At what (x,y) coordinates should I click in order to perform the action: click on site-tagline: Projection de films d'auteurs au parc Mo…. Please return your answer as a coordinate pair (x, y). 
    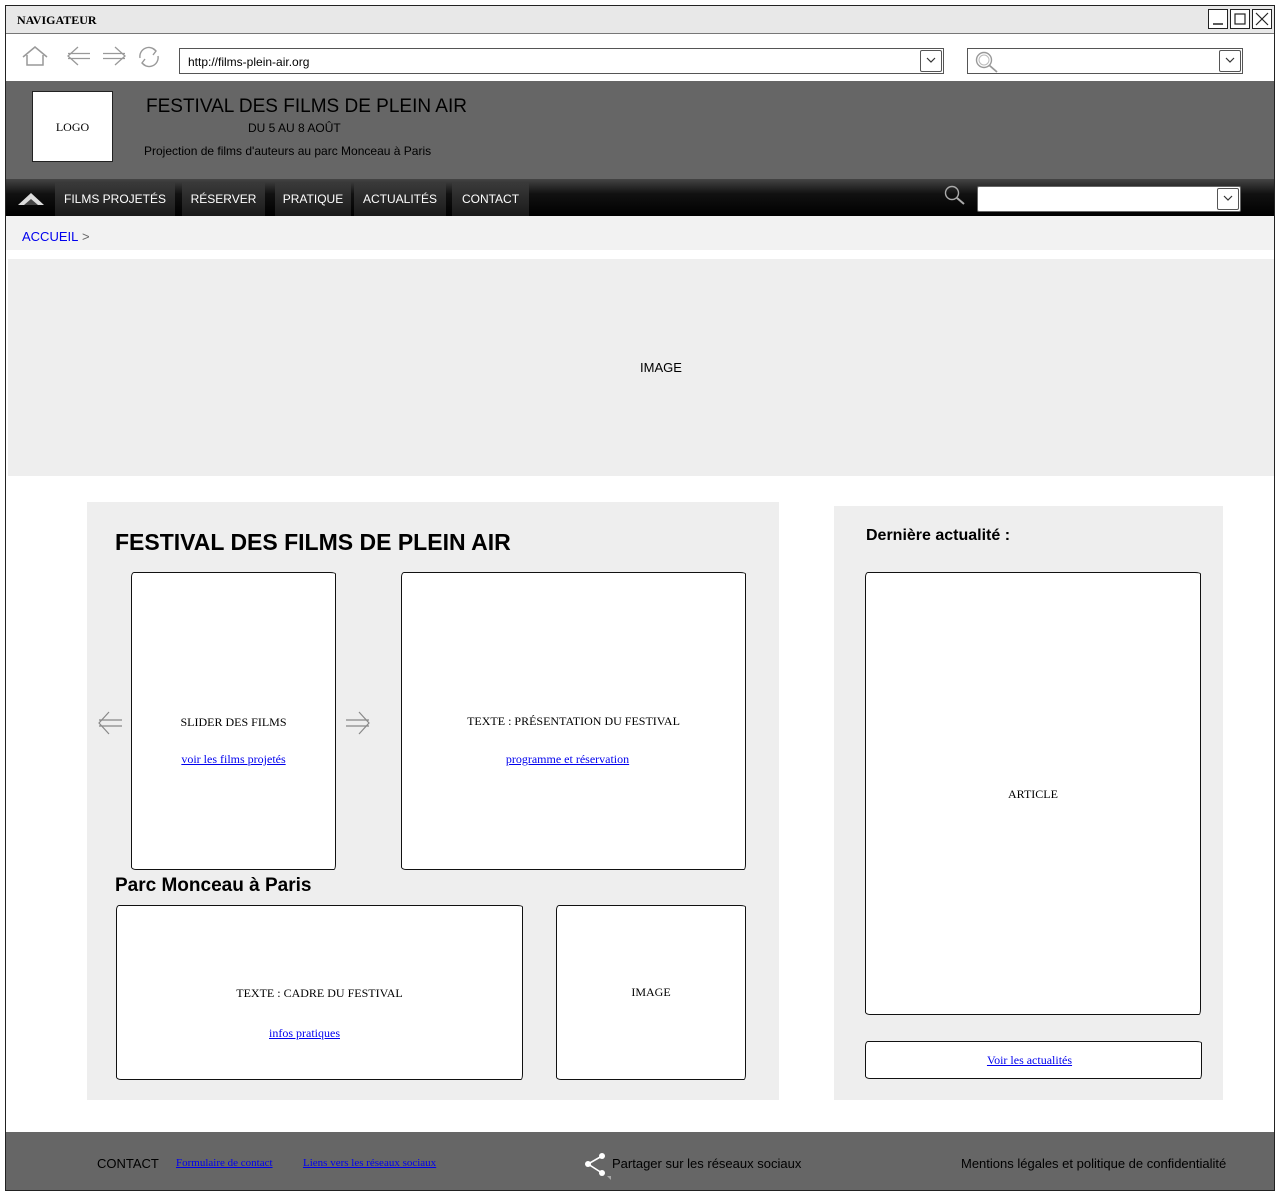
    Looking at the image, I should click on (288, 151).